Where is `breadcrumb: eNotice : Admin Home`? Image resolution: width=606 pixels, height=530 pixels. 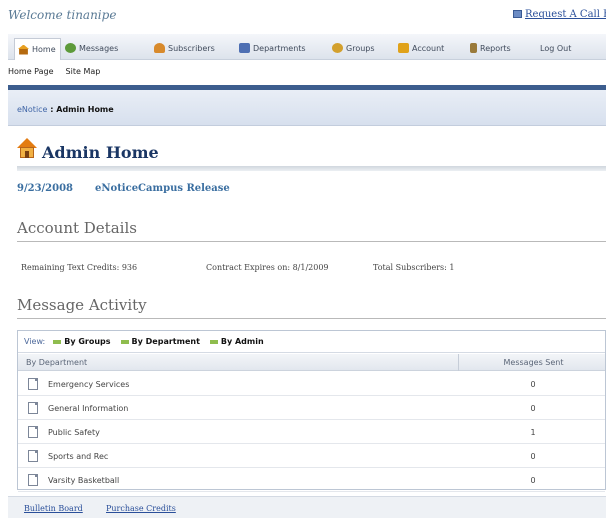 breadcrumb: eNotice : Admin Home is located at coordinates (65, 109).